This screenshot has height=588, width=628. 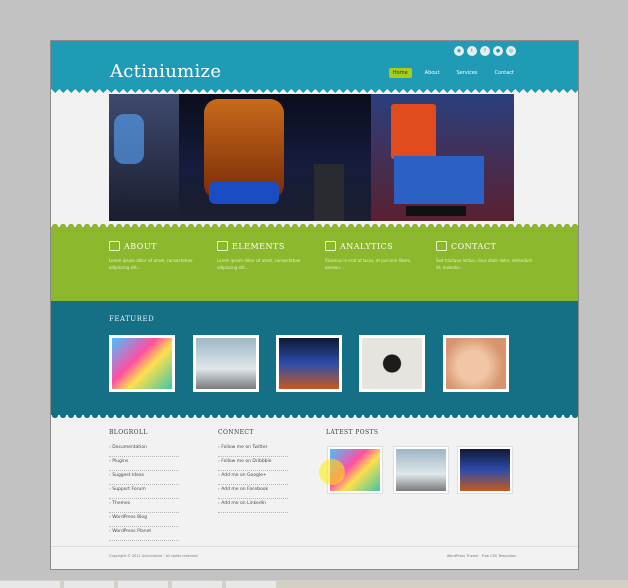 What do you see at coordinates (311, 157) in the screenshot?
I see `hero-image` at bounding box center [311, 157].